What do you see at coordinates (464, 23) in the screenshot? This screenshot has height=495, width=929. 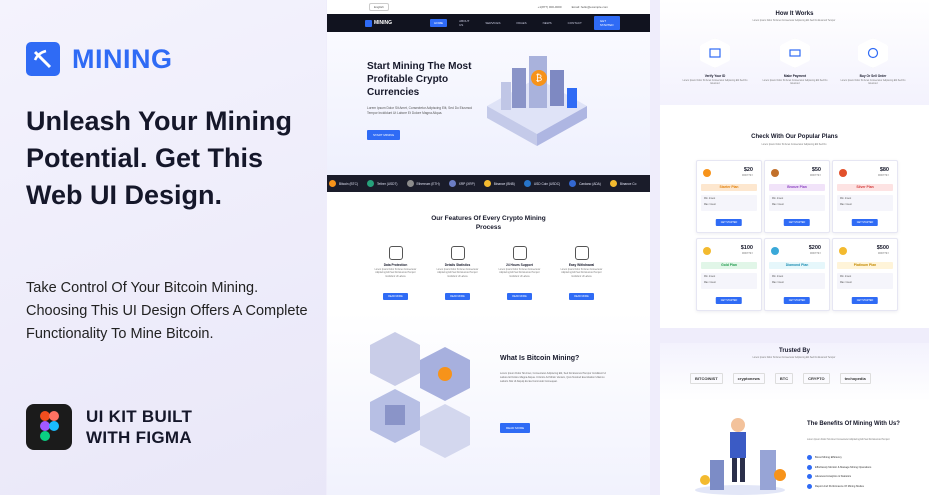 I see `nav-about: ABOUT US` at bounding box center [464, 23].